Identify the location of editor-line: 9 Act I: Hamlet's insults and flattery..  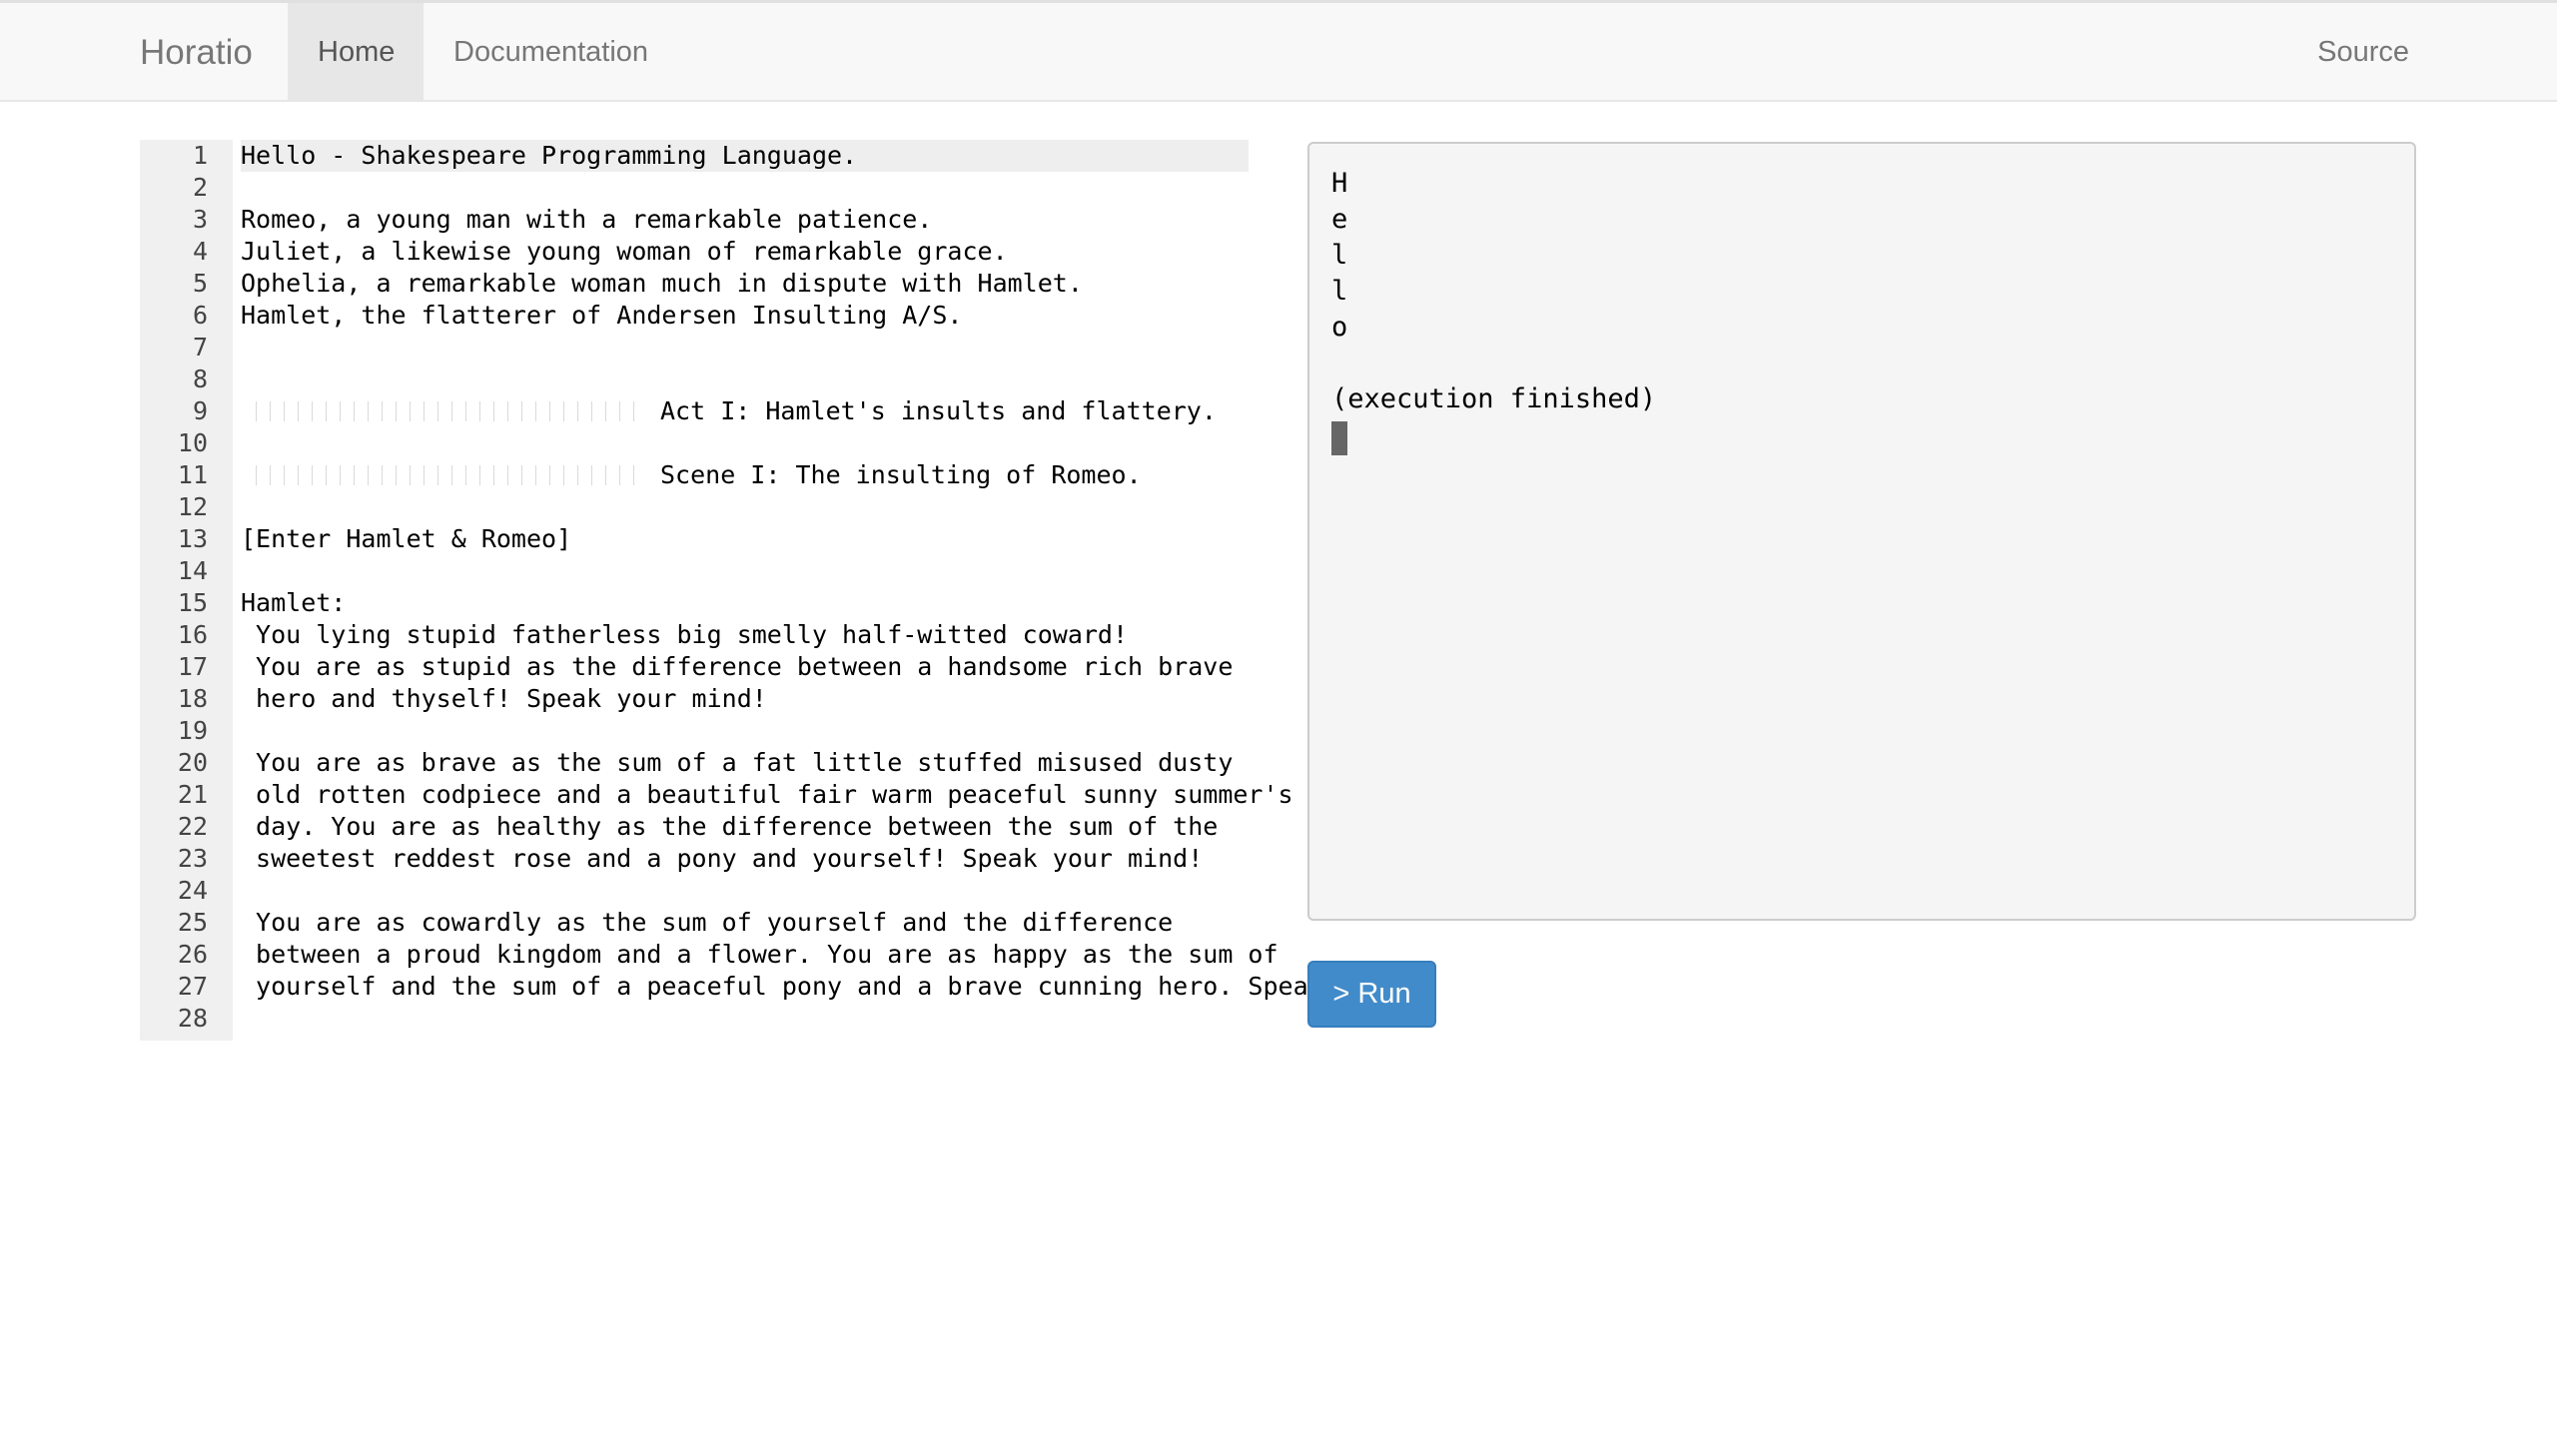
(694, 411).